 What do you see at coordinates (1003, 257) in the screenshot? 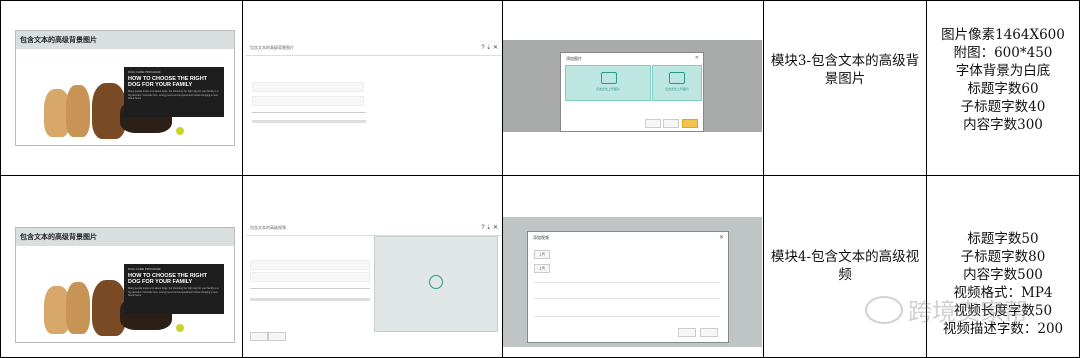
I see `spec-line: 子标题字数80` at bounding box center [1003, 257].